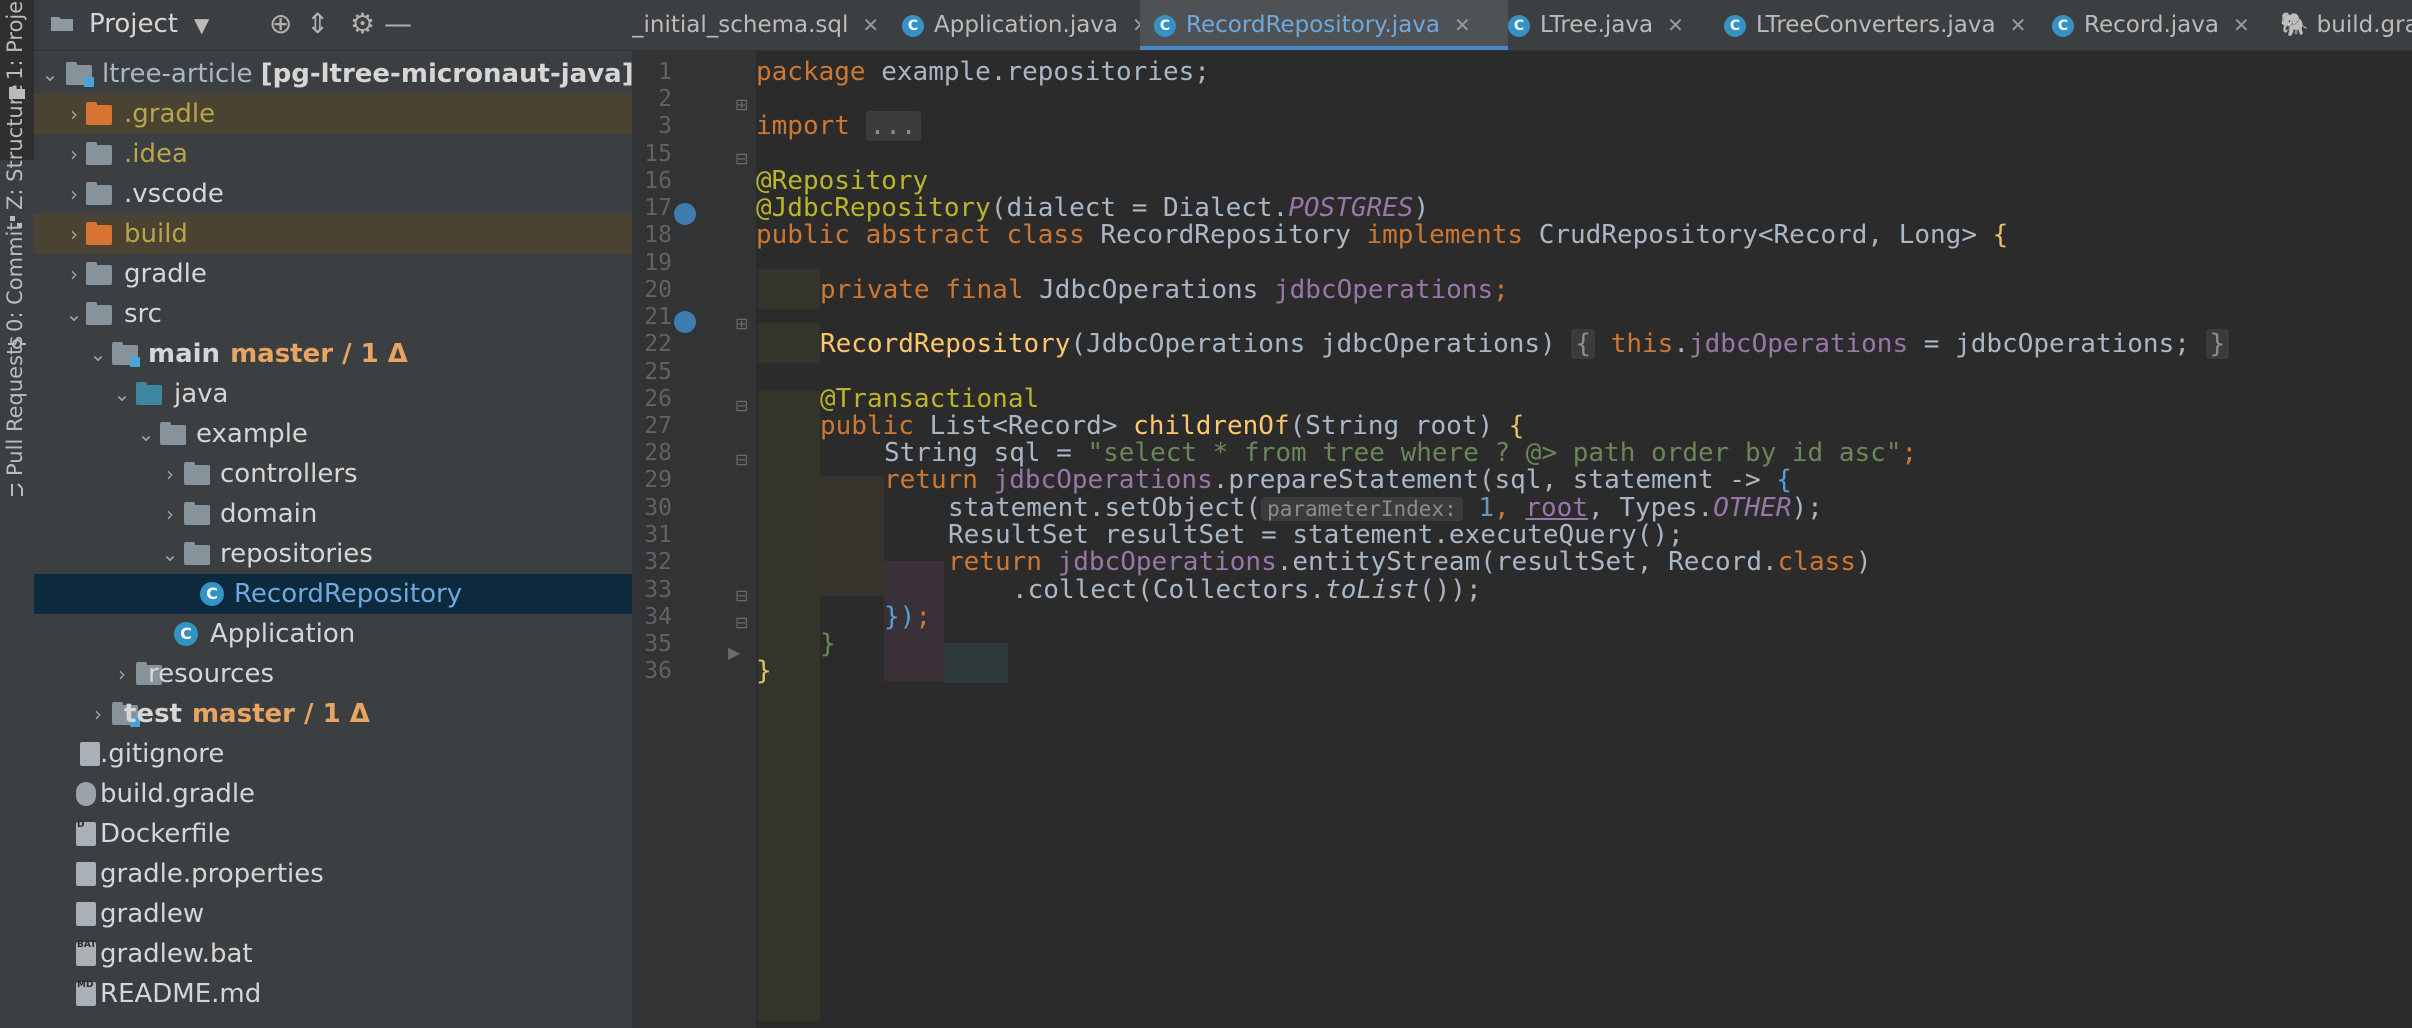 This screenshot has height=1028, width=2412. I want to click on tab-ltree: C LTree.java ✕, so click(1608, 25).